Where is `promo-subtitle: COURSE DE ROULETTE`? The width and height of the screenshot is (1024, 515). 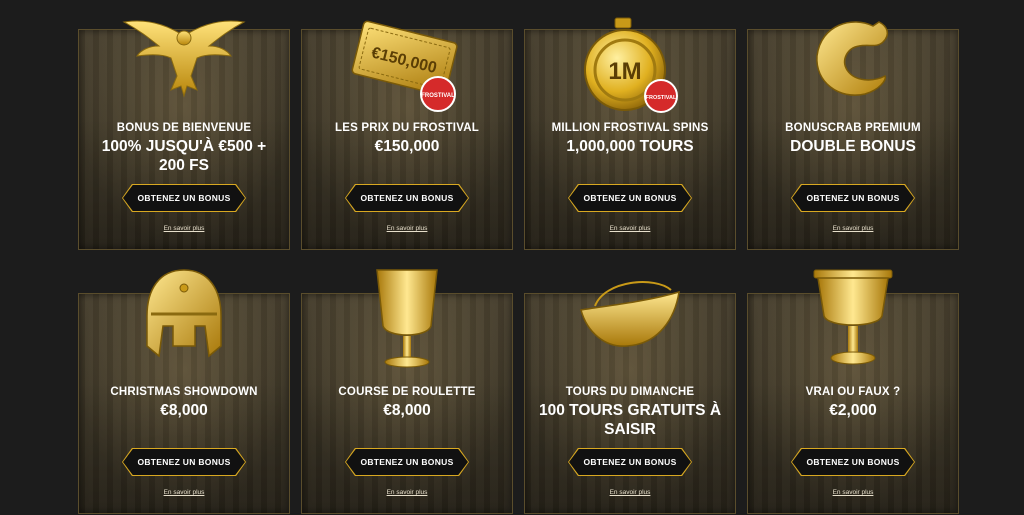
promo-subtitle: COURSE DE ROULETTE is located at coordinates (407, 392).